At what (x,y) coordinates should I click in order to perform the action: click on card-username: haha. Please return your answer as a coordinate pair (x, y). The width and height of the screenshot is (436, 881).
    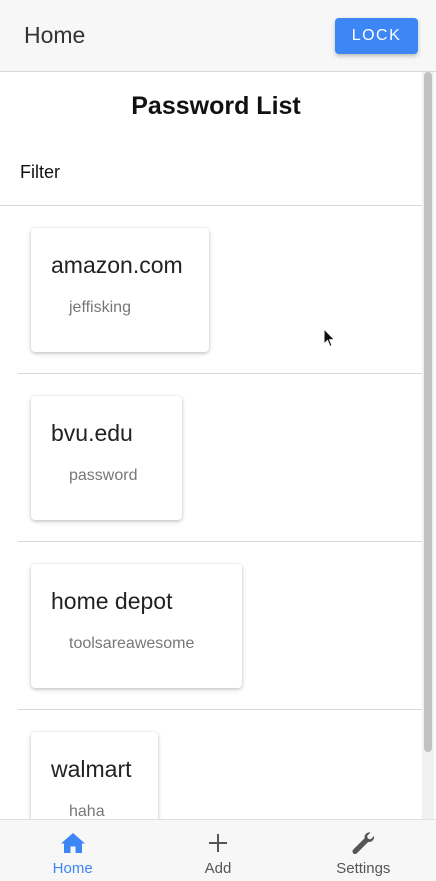
    Looking at the image, I should click on (87, 811).